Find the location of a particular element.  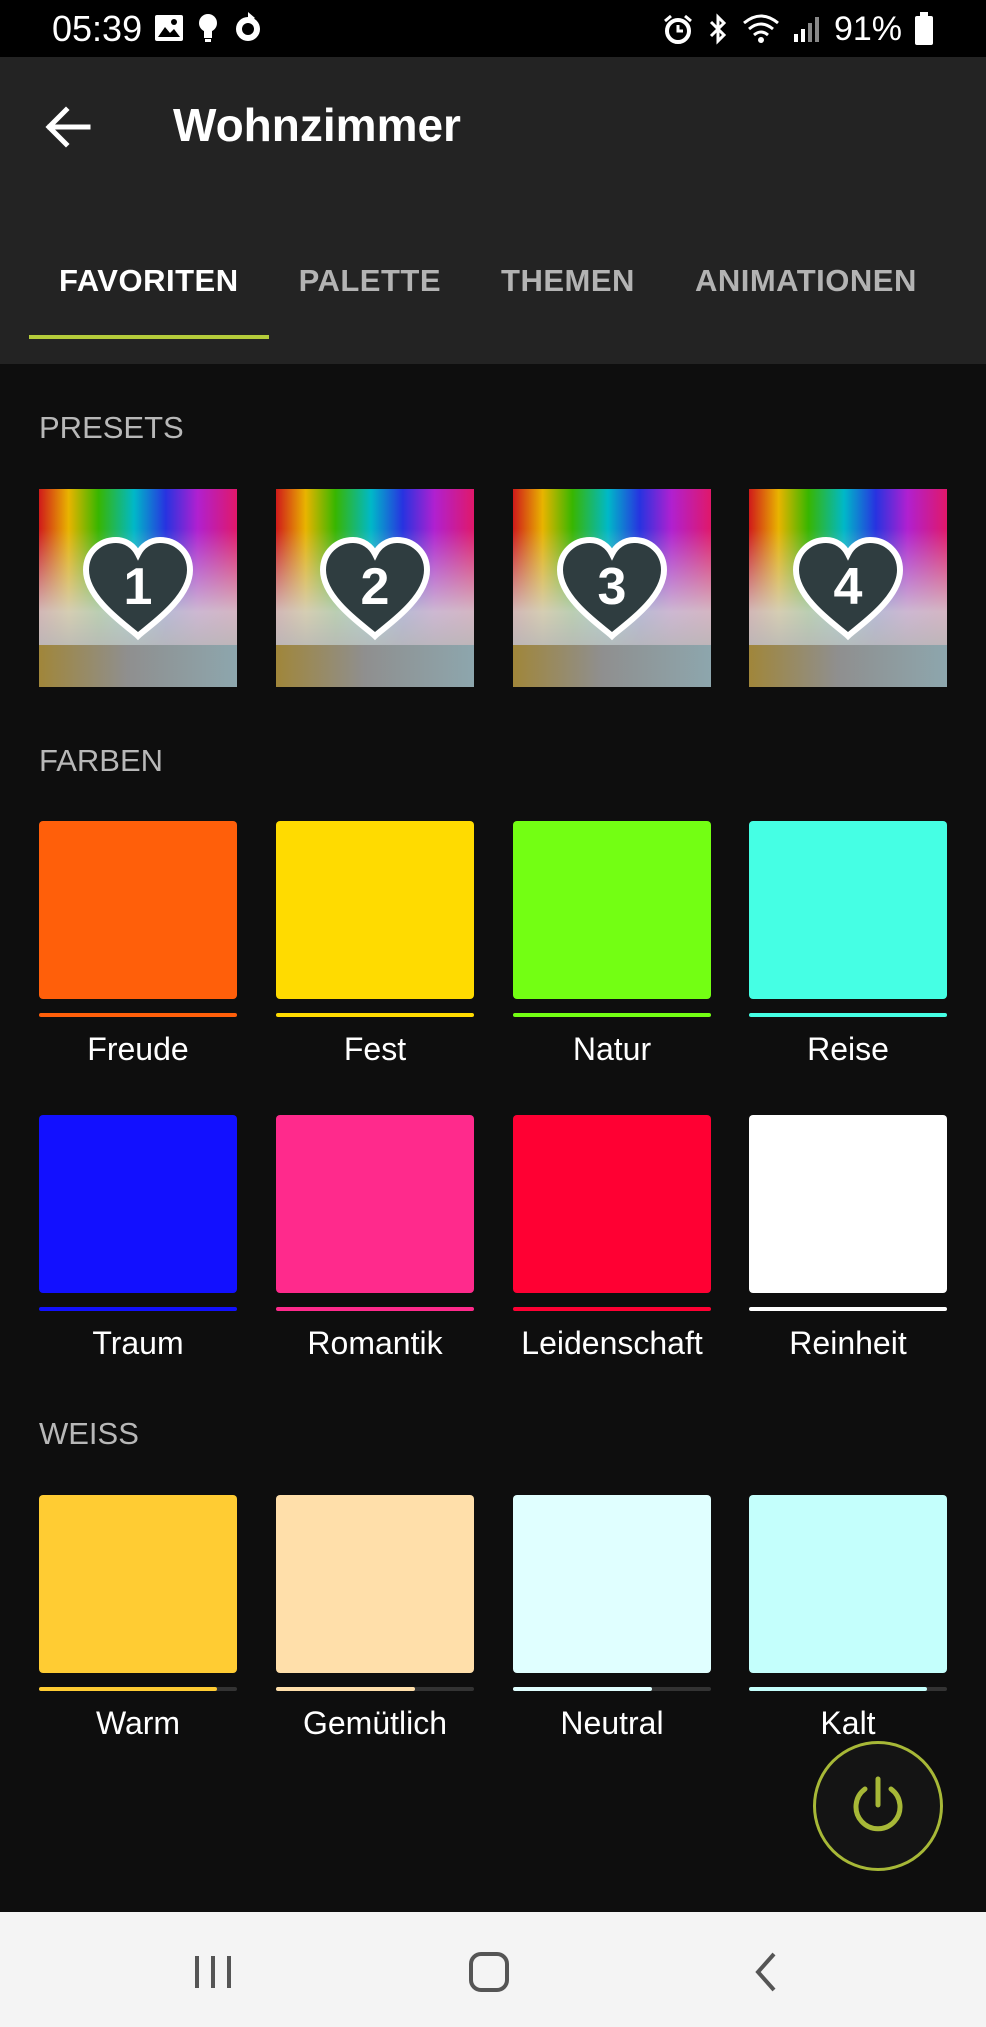

preset-thumbnail: 2 is located at coordinates (375, 588).